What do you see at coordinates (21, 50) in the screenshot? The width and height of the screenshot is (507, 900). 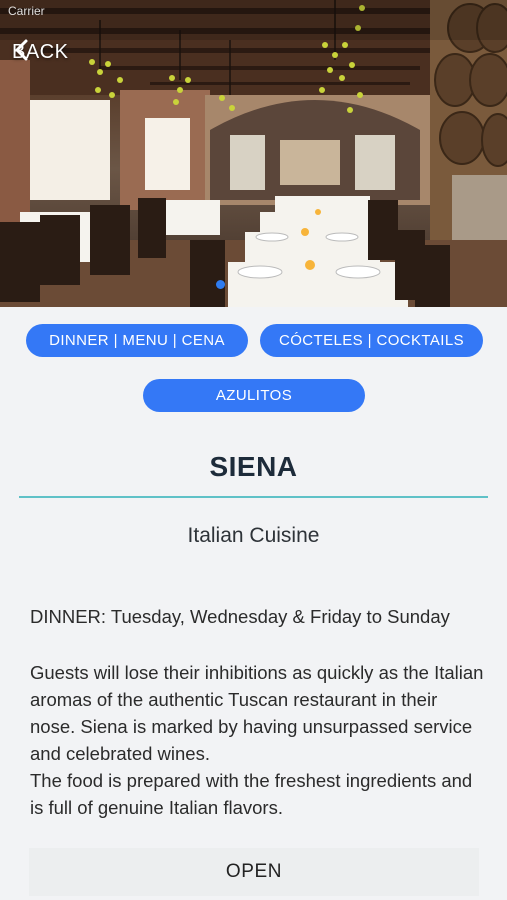 I see `chevron-left-icon` at bounding box center [21, 50].